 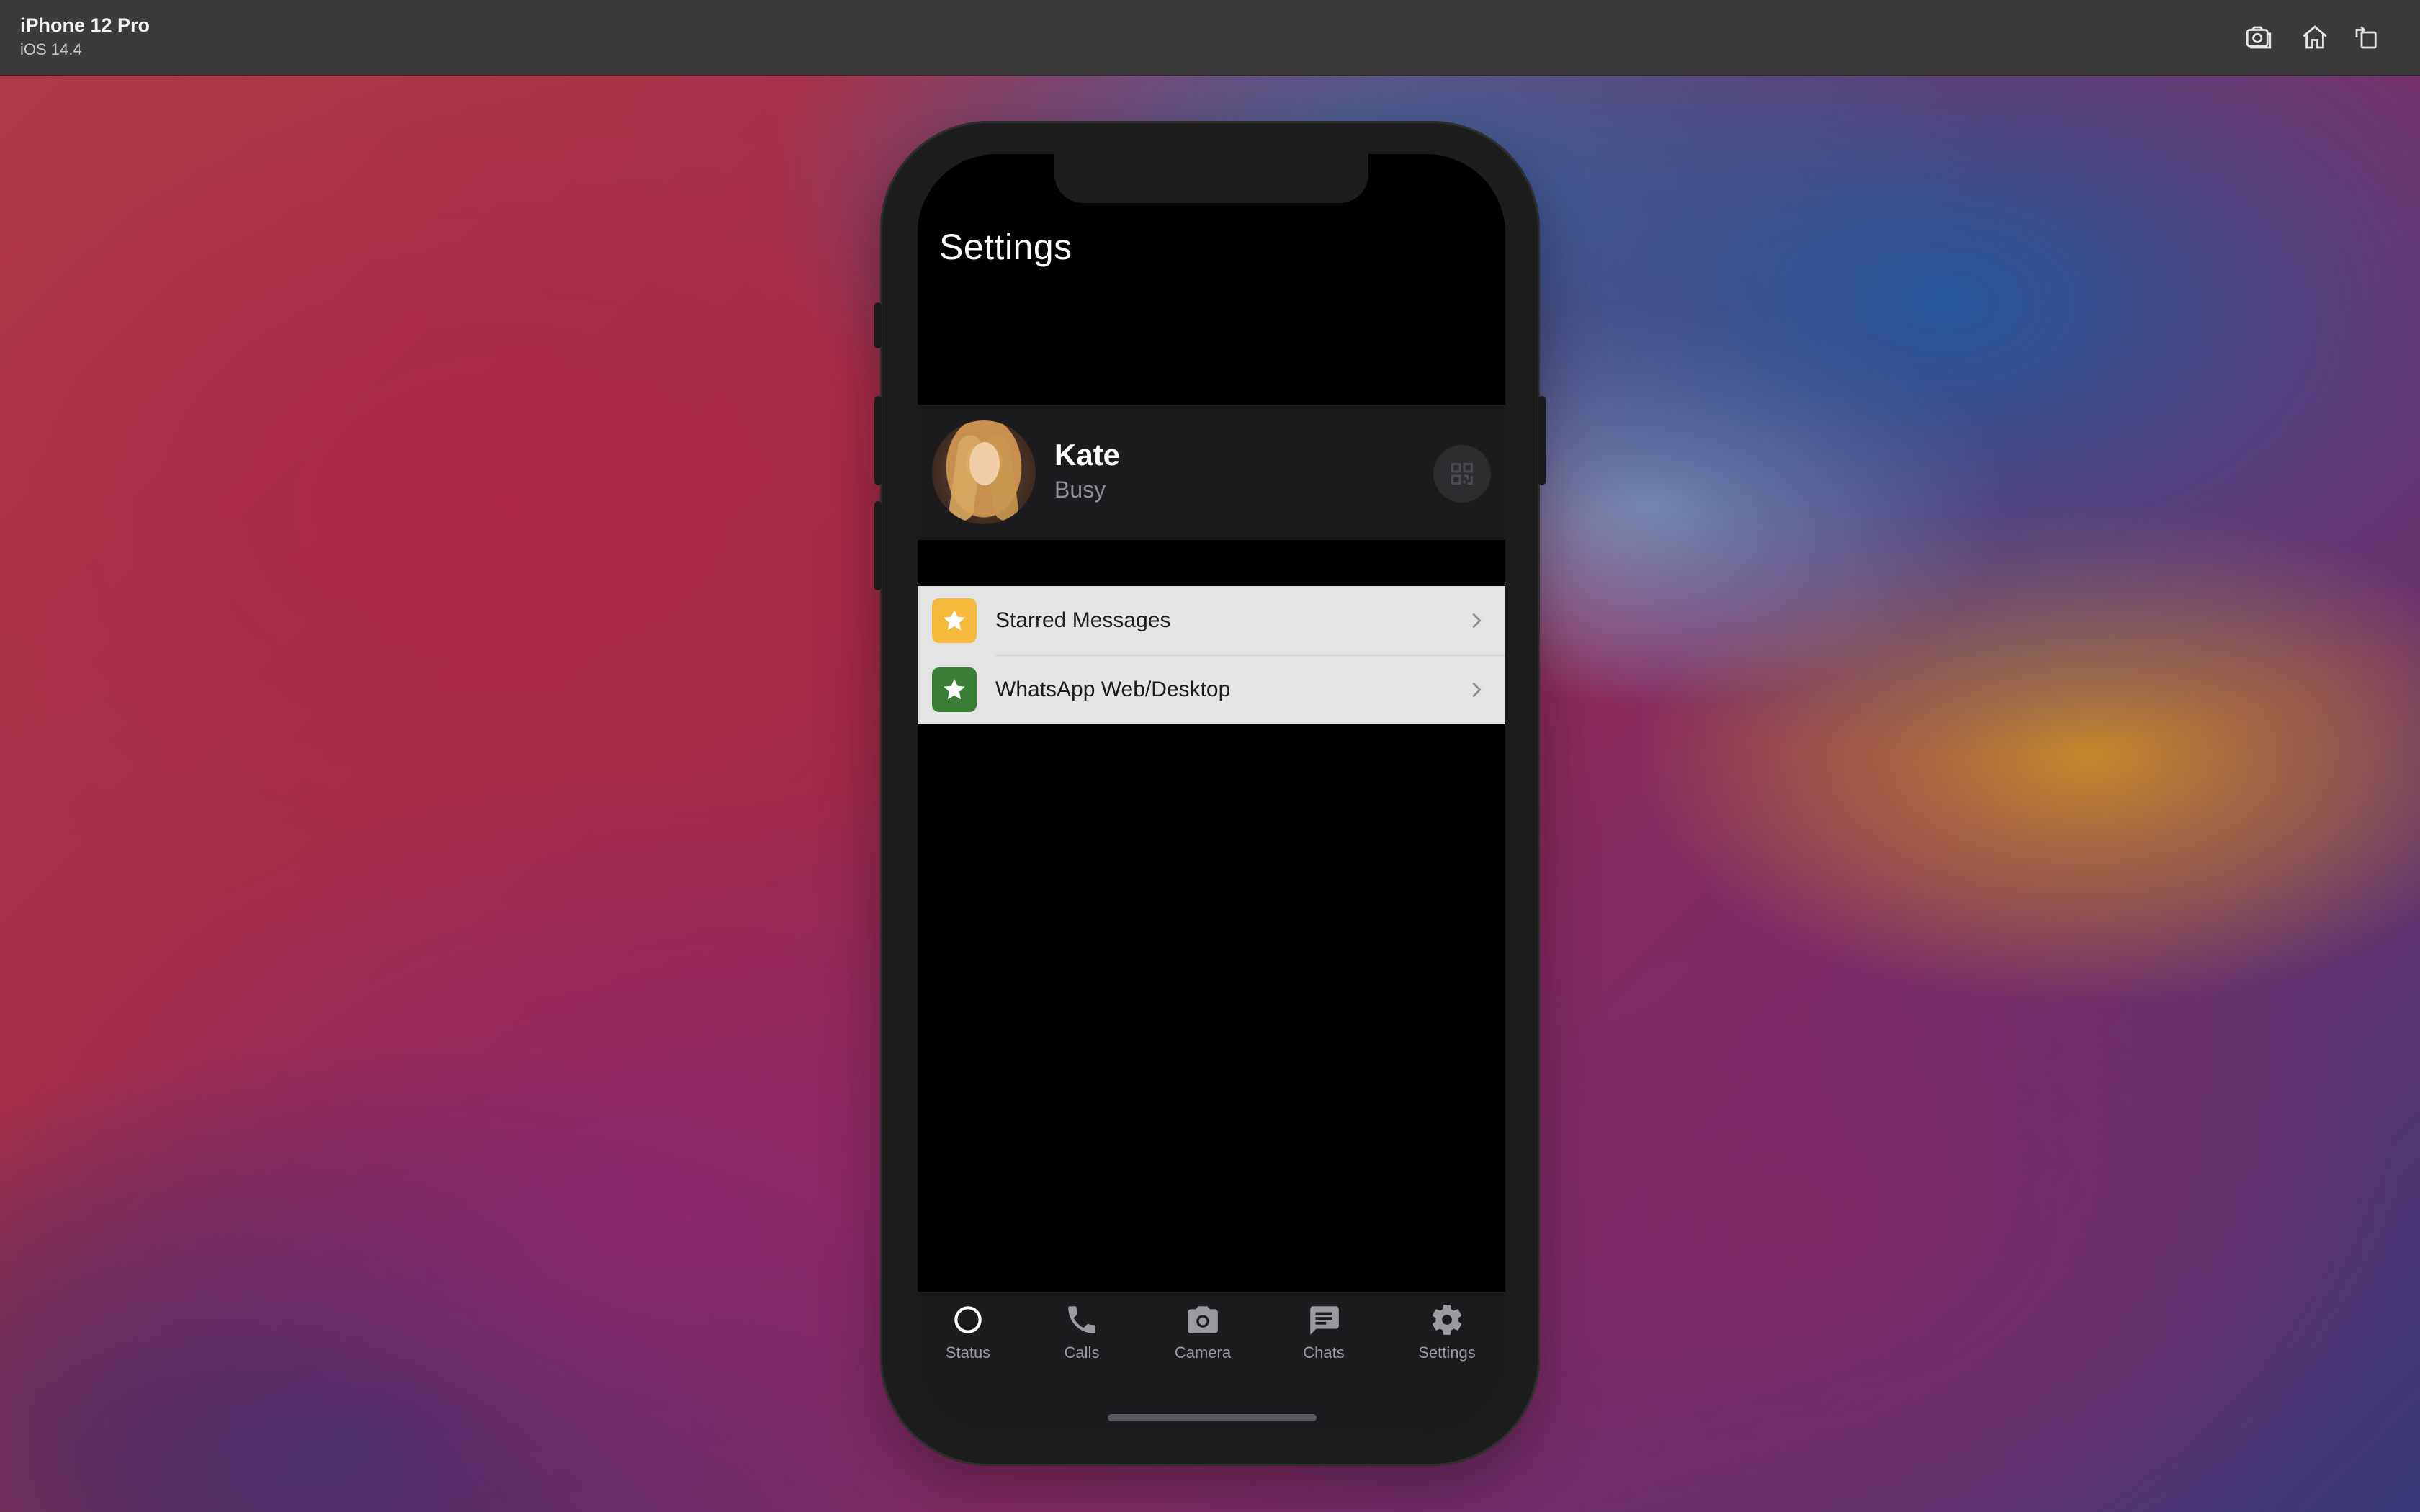 What do you see at coordinates (1203, 1353) in the screenshot?
I see `tab-label: Camera` at bounding box center [1203, 1353].